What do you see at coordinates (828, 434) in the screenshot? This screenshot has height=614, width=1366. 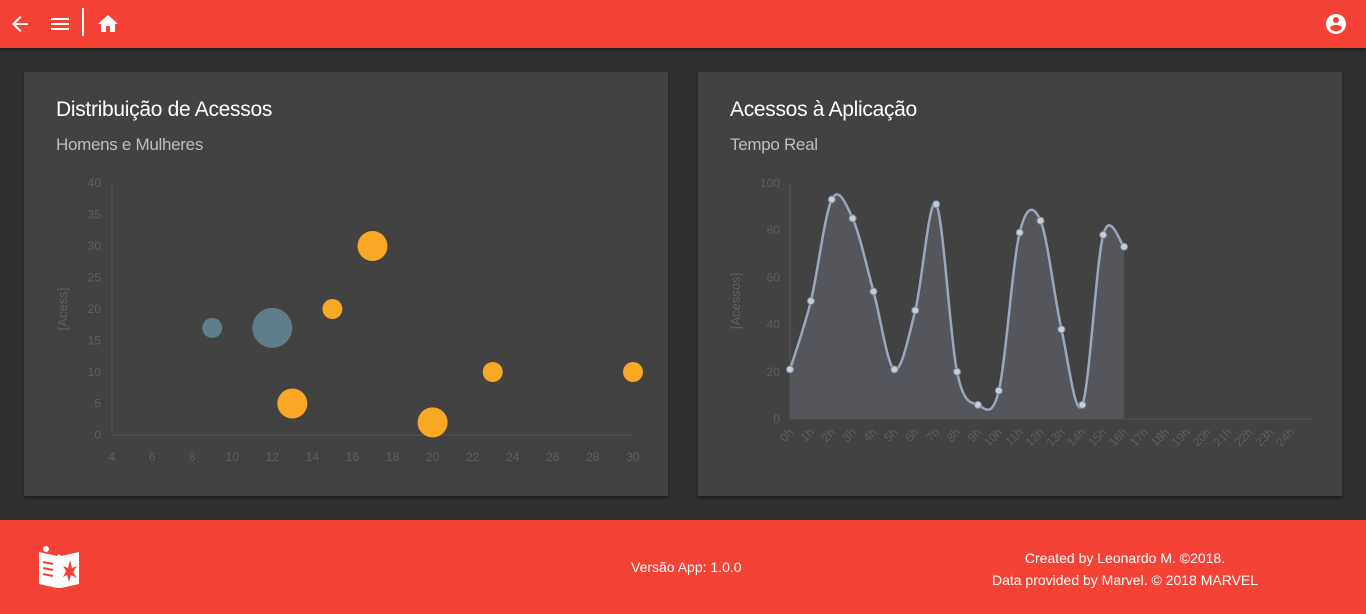 I see `x-tick-label: 2h` at bounding box center [828, 434].